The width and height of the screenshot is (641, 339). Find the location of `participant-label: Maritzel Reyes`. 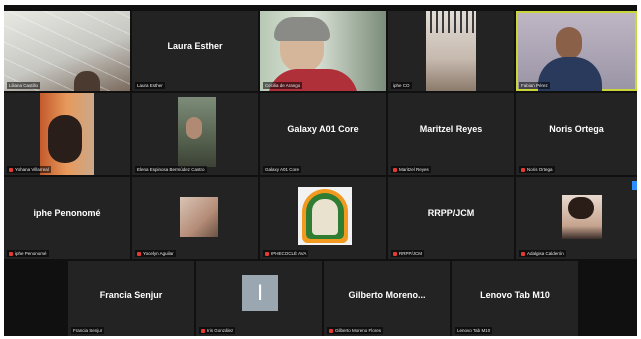

participant-label: Maritzel Reyes is located at coordinates (411, 169).